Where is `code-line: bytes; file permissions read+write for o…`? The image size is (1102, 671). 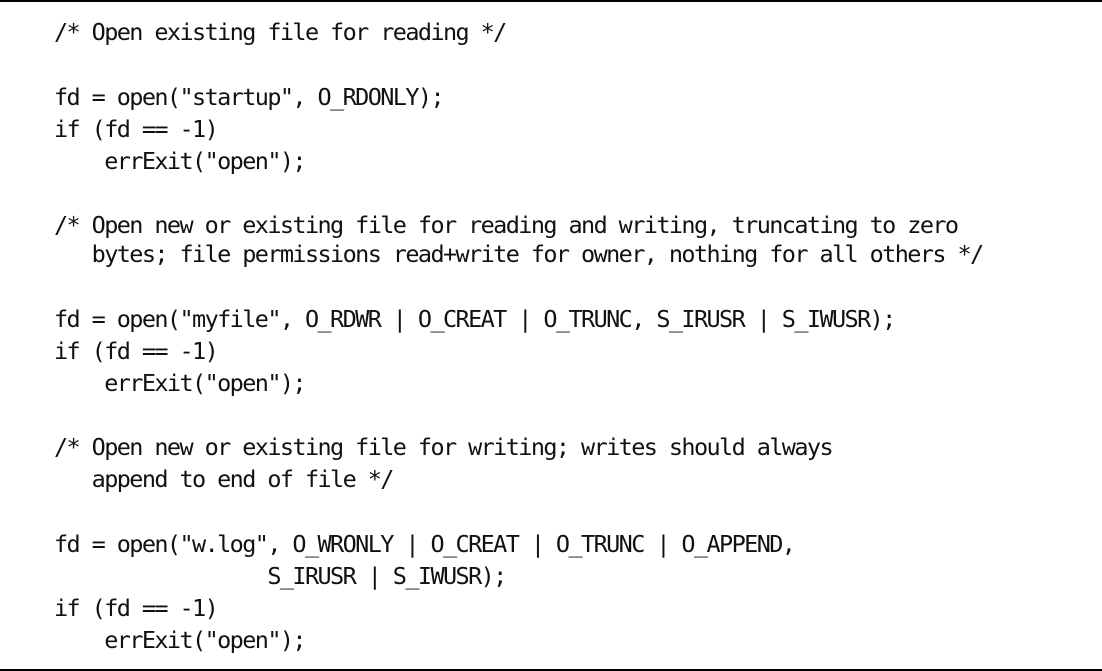 code-line: bytes; file permissions read+write for o… is located at coordinates (519, 254).